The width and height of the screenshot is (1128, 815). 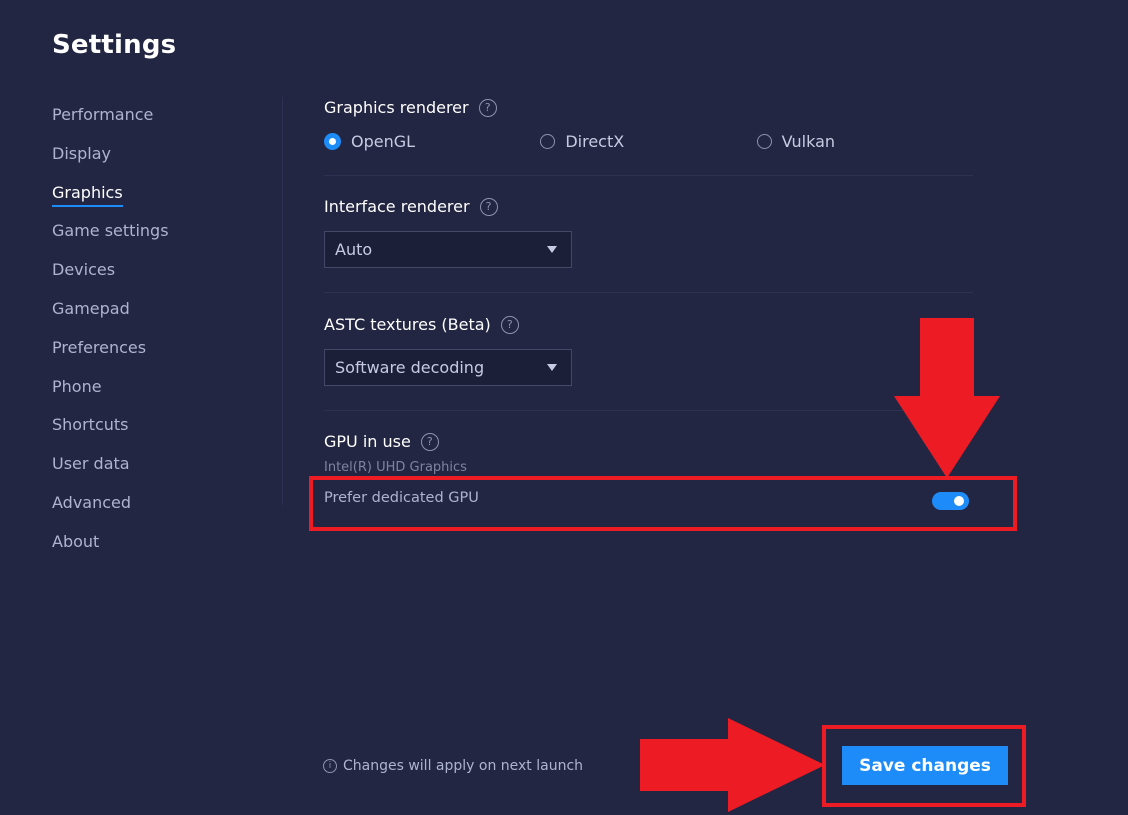 What do you see at coordinates (103, 114) in the screenshot?
I see `sidebar-item-label: Performance` at bounding box center [103, 114].